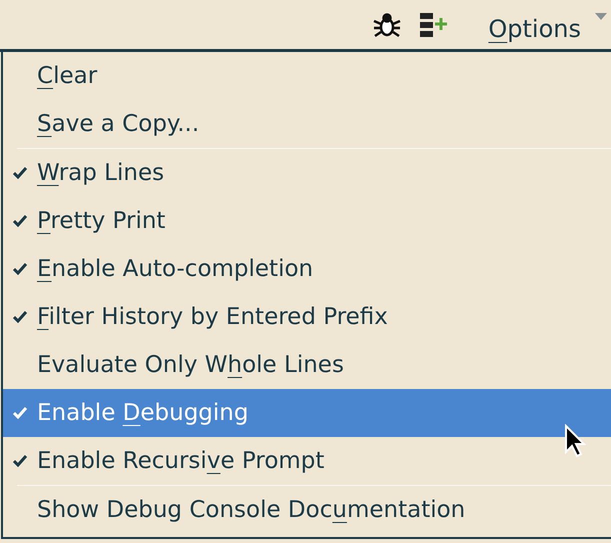  What do you see at coordinates (307, 173) in the screenshot?
I see `menu-item: Wrap Lines` at bounding box center [307, 173].